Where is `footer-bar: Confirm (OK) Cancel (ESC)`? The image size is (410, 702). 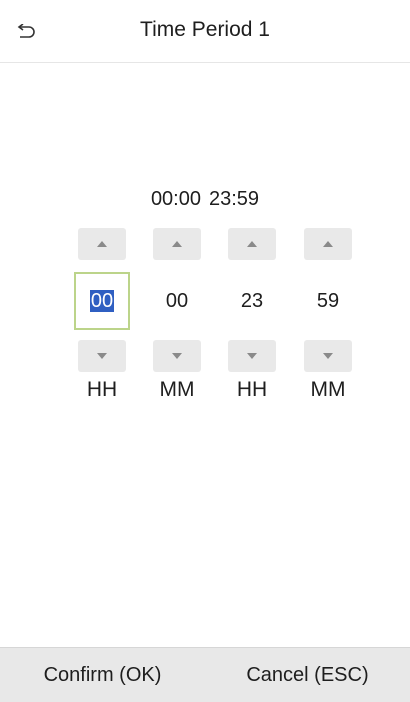
footer-bar: Confirm (OK) Cancel (ESC) is located at coordinates (205, 674).